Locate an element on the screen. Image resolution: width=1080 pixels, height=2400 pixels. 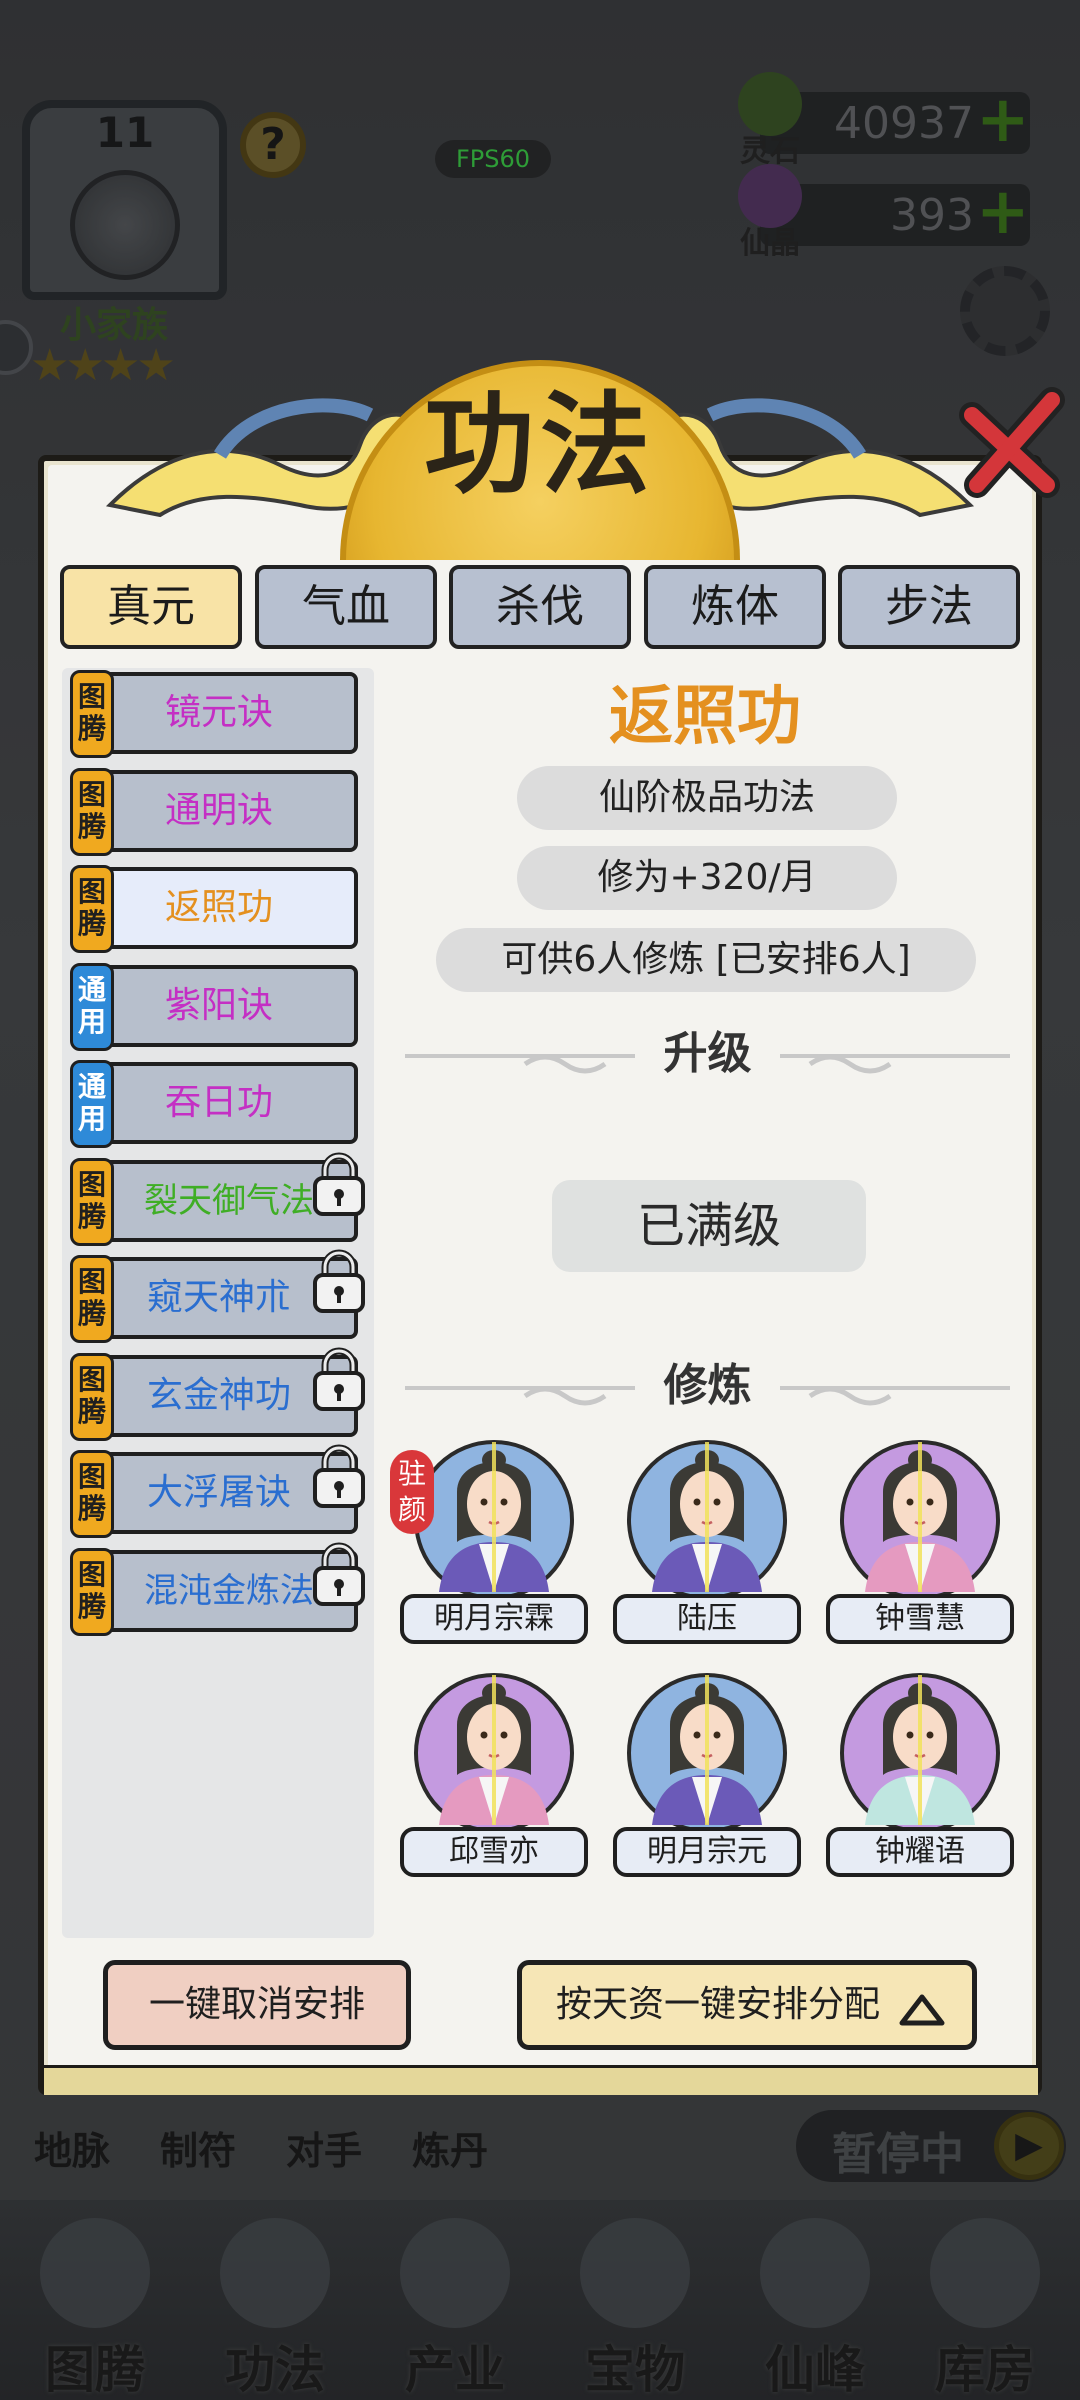
nav-label: 功法 is located at coordinates (275, 2370).